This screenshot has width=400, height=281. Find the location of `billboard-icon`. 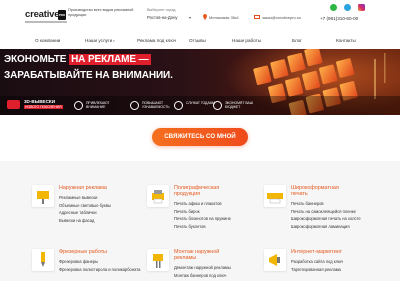

billboard-icon is located at coordinates (43, 196).